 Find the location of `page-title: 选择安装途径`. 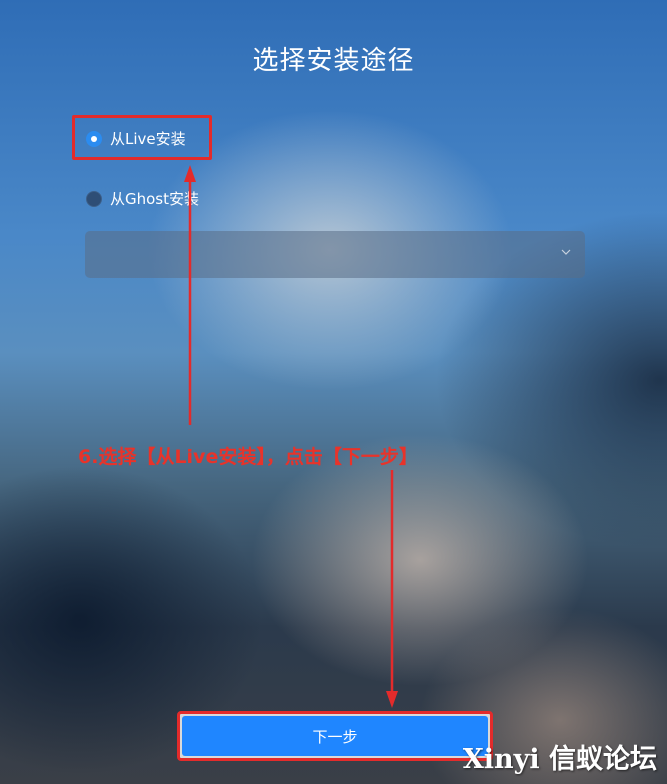

page-title: 选择安装途径 is located at coordinates (333, 61).